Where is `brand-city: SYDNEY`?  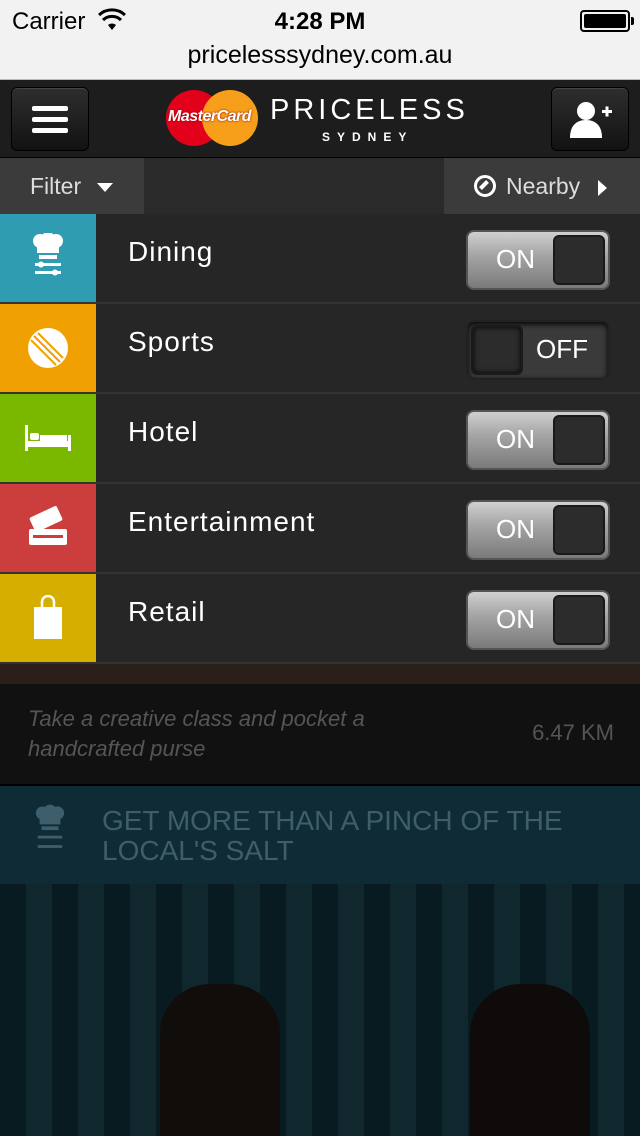
brand-city: SYDNEY is located at coordinates (368, 137).